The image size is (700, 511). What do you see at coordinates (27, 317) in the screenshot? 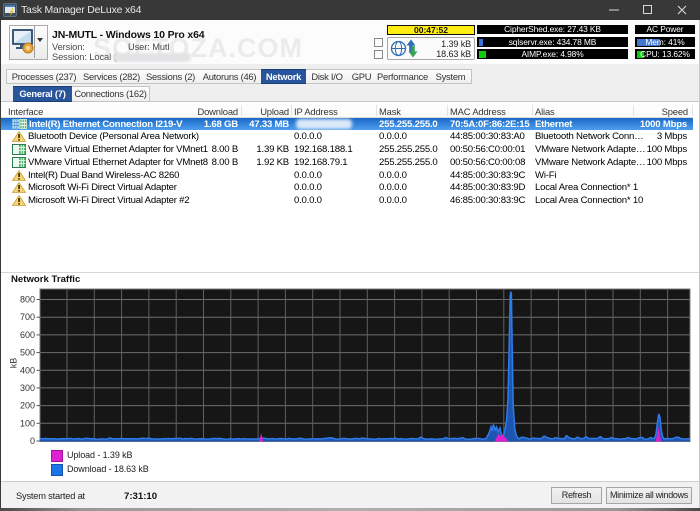
I see `svg-text: 700` at bounding box center [27, 317].